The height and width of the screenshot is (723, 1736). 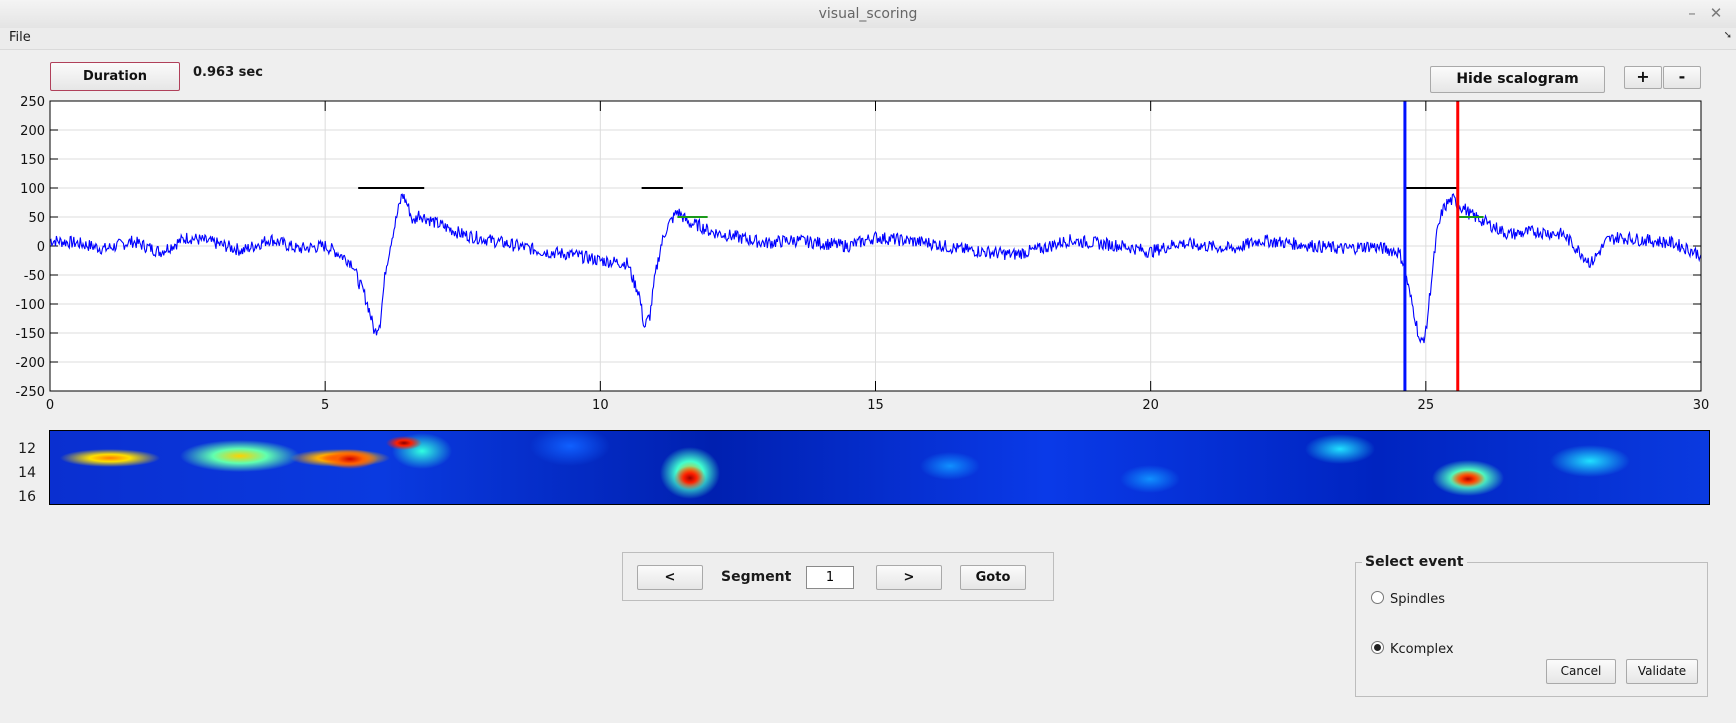 I want to click on window-titlebar: visual_scoring – ✕, so click(x=868, y=14).